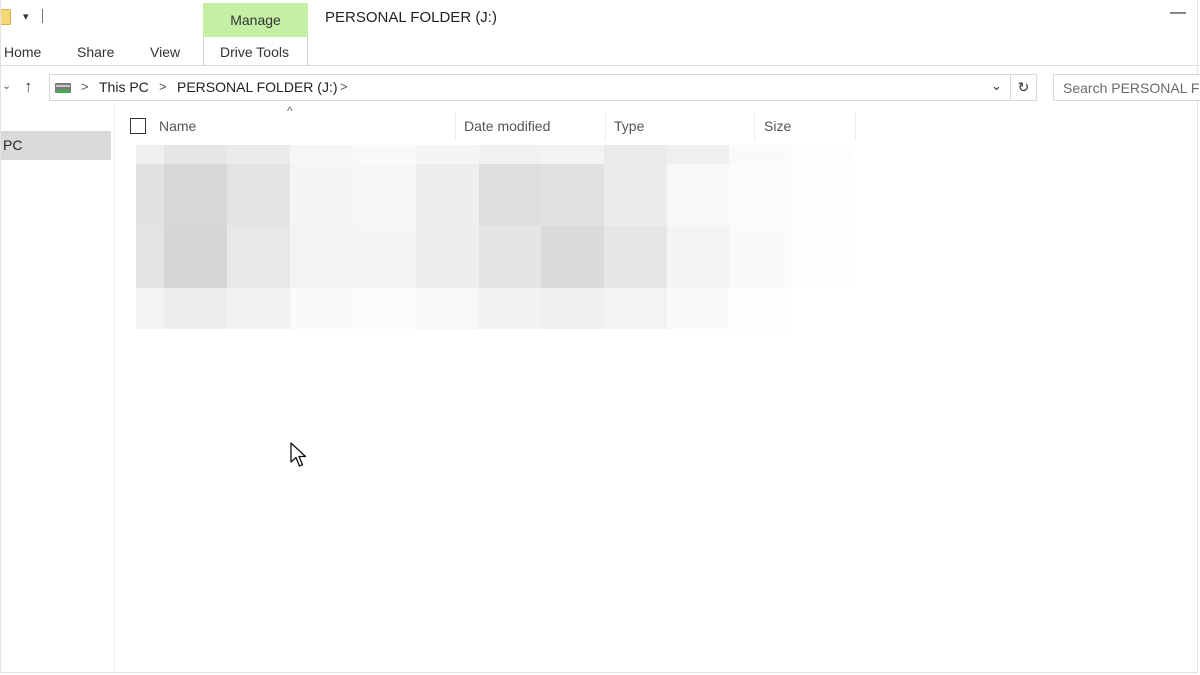  What do you see at coordinates (58, 387) in the screenshot?
I see `navigation-pane: PC` at bounding box center [58, 387].